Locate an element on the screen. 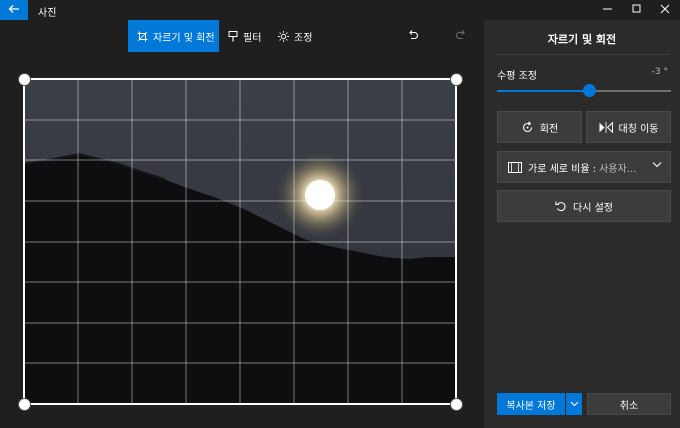 The width and height of the screenshot is (680, 428). minimize-icon is located at coordinates (608, 10).